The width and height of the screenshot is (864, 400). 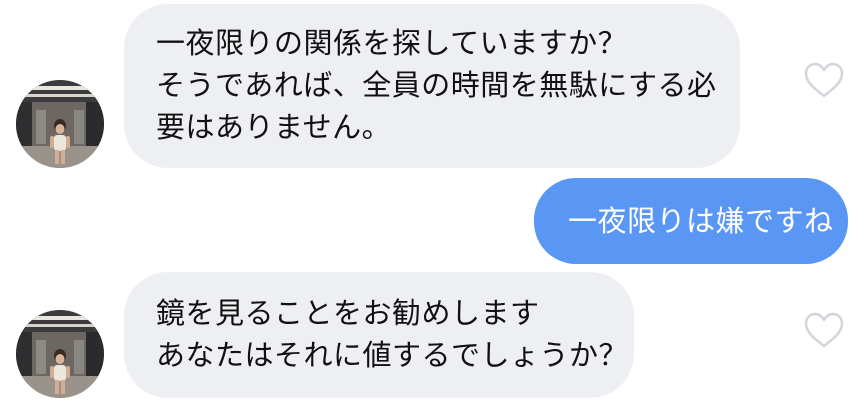 What do you see at coordinates (392, 43) in the screenshot?
I see `message-text-line: 一夜限りの関係を探していますか？` at bounding box center [392, 43].